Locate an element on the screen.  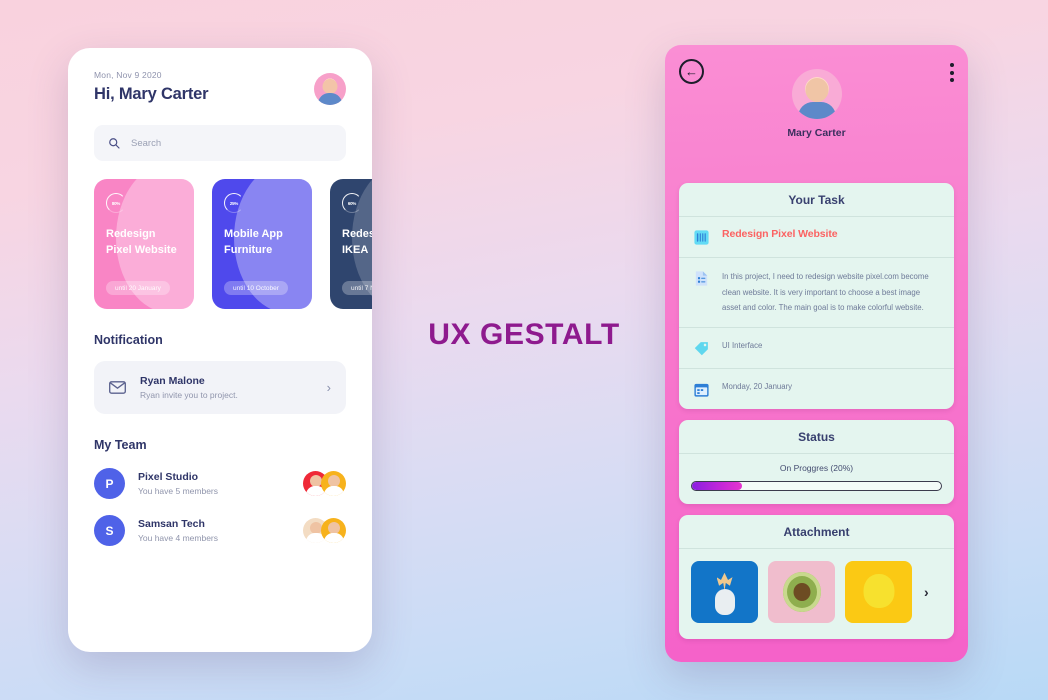
team-text: Samsan Tech You have 4 members is located at coordinates (178, 530).